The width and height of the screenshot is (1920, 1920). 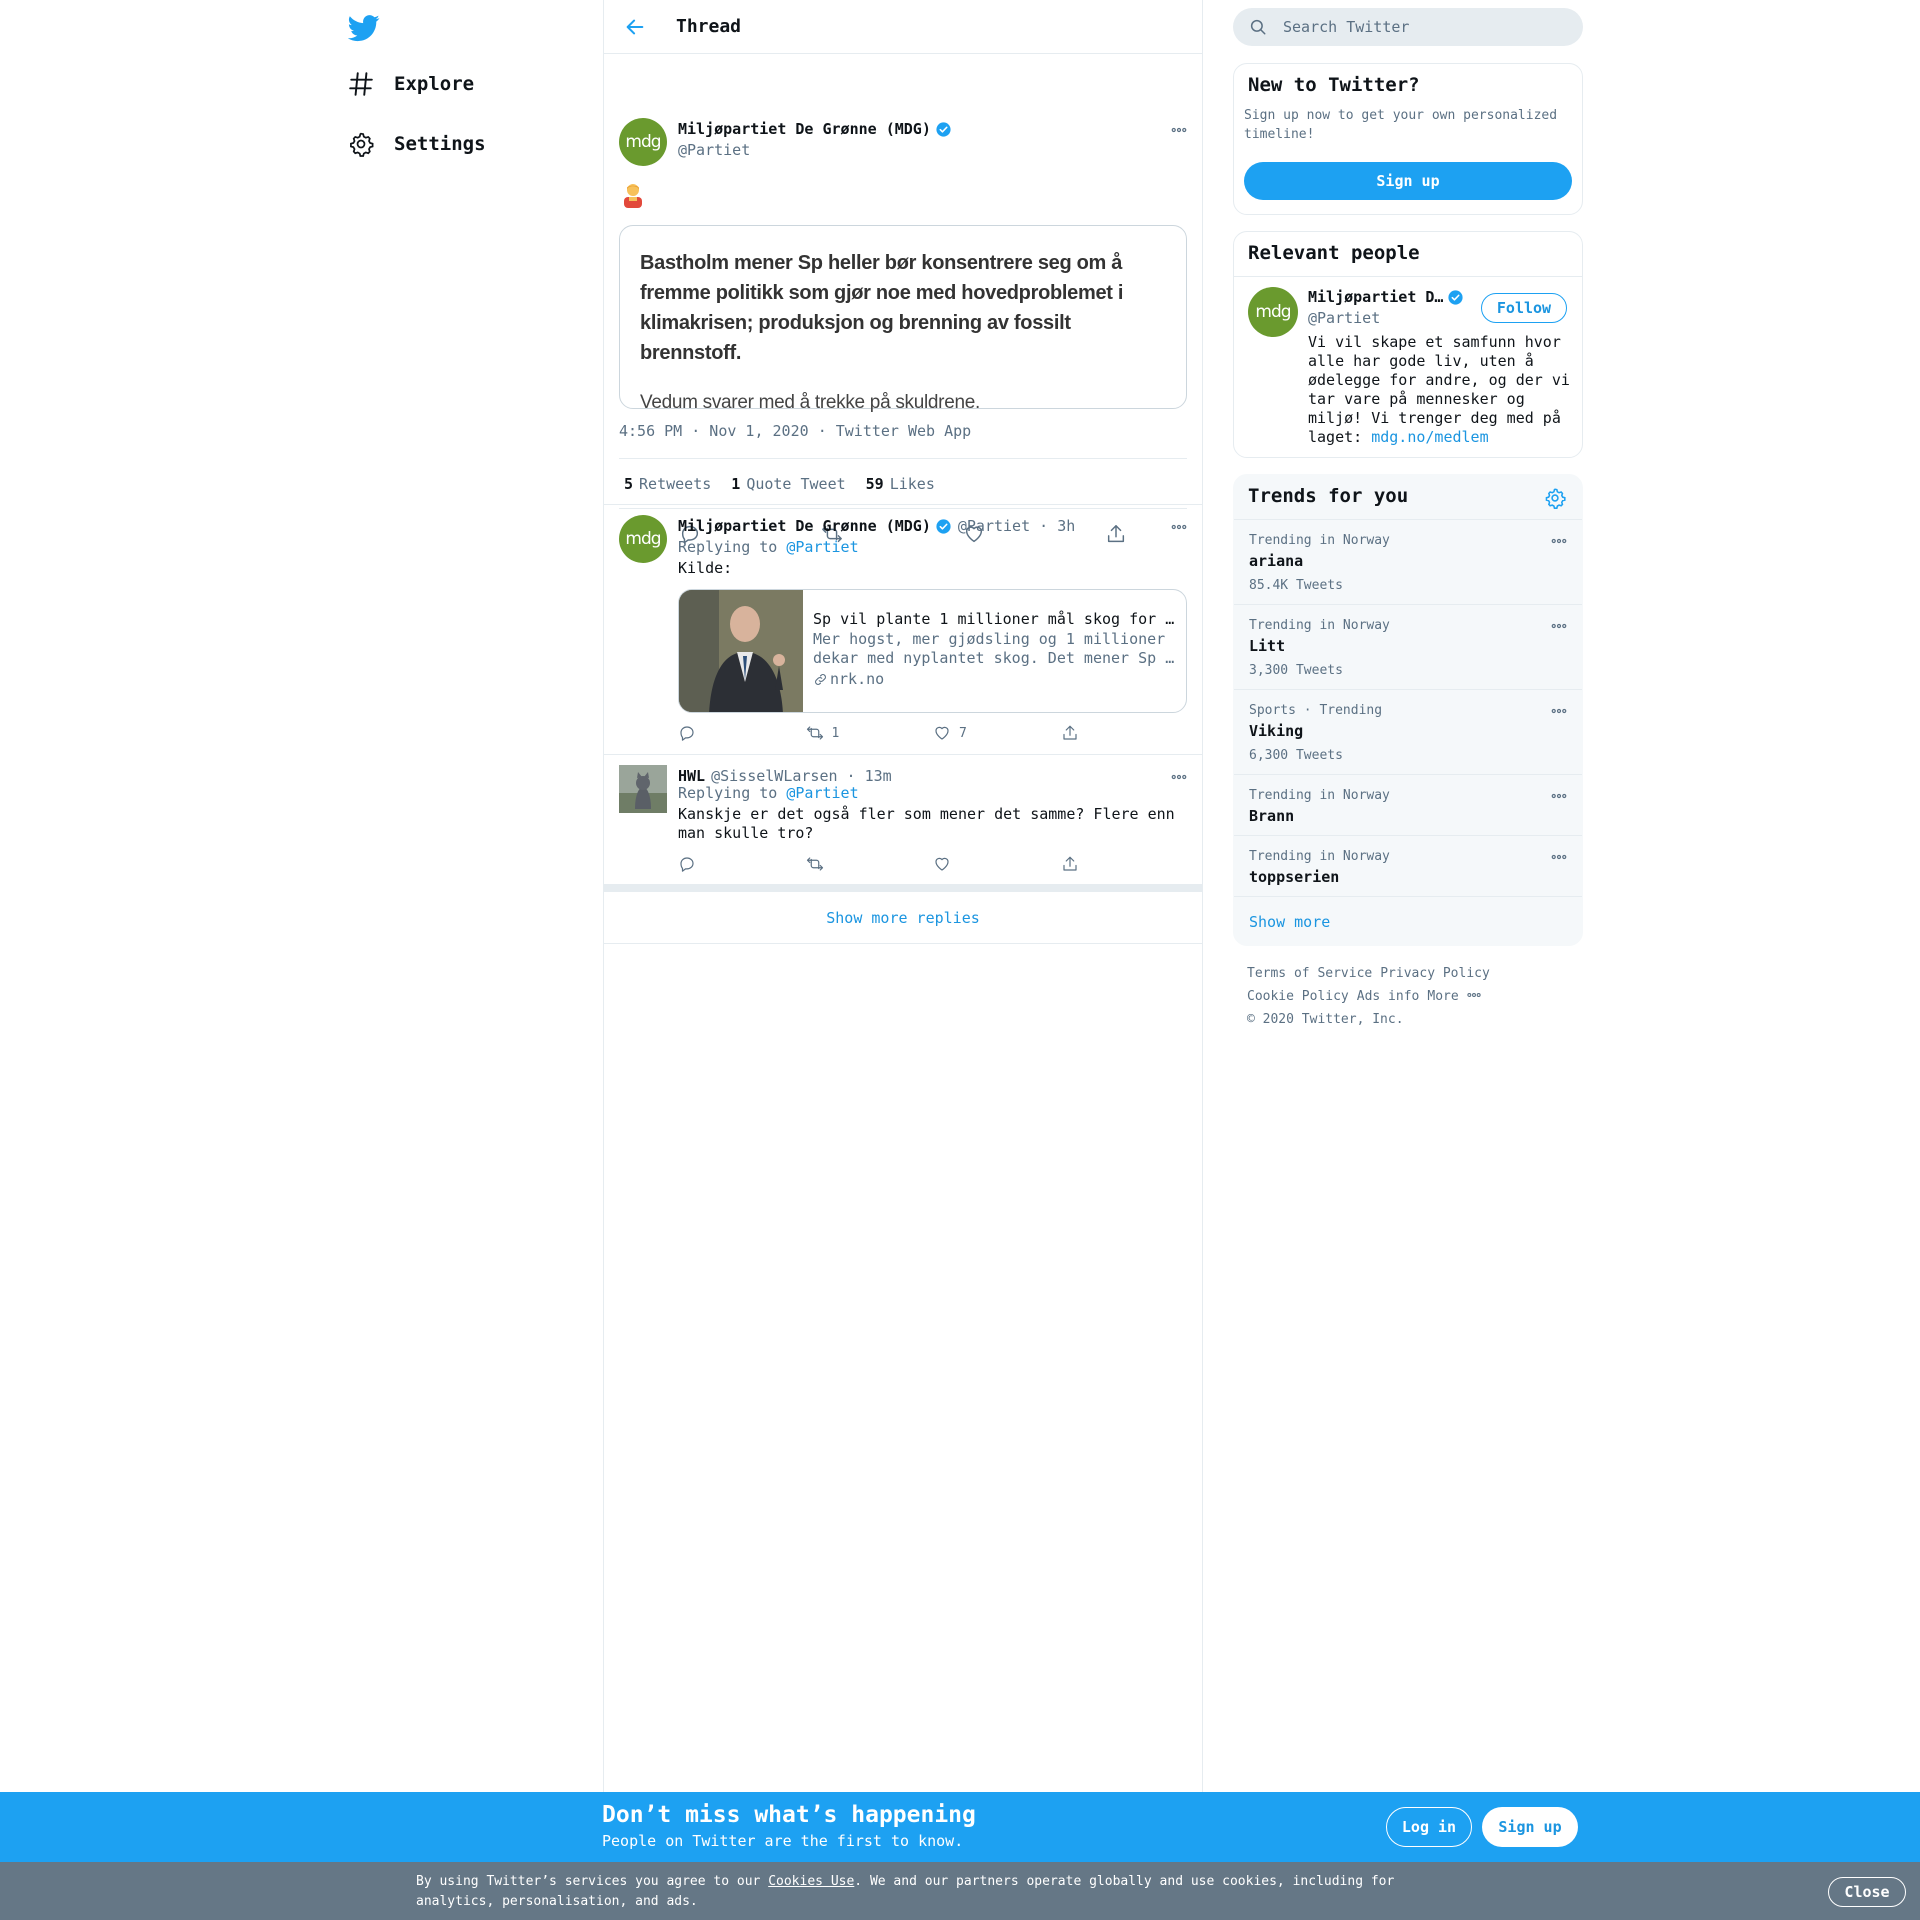 What do you see at coordinates (1066, 526) in the screenshot?
I see `reply-time: 3h` at bounding box center [1066, 526].